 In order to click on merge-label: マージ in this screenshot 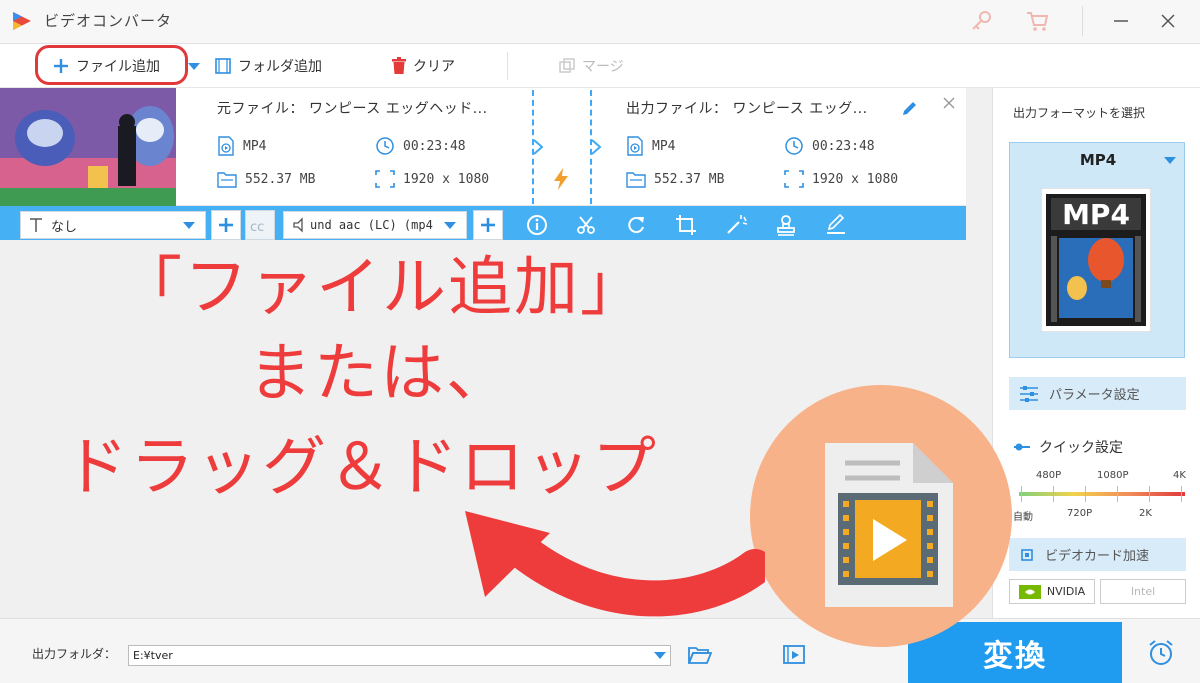, I will do `click(603, 67)`.